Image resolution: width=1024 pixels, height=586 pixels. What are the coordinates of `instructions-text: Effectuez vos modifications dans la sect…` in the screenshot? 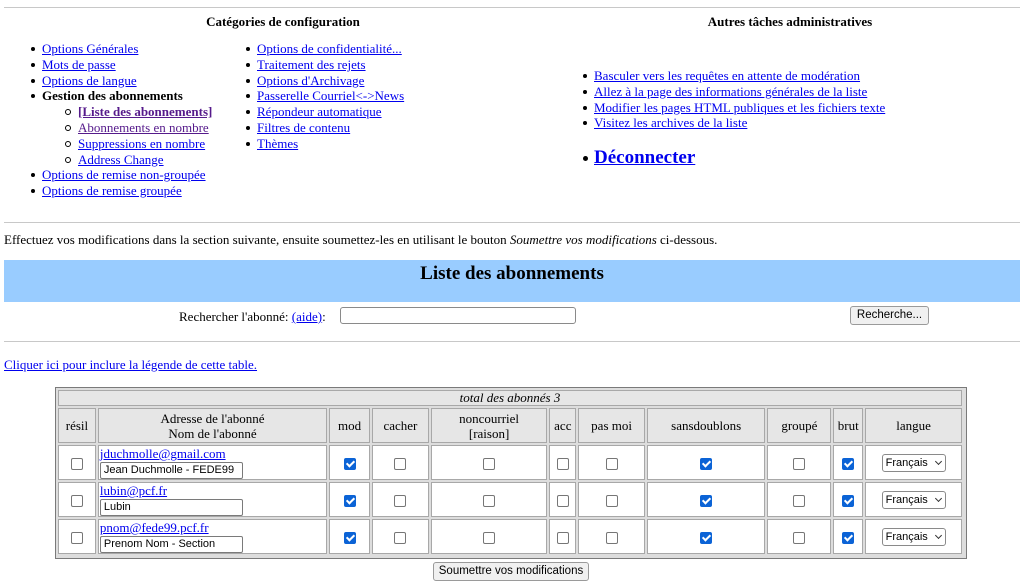 It's located at (360, 240).